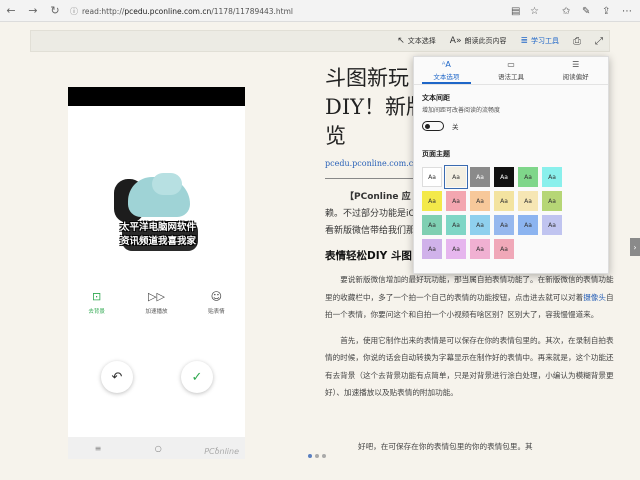  Describe the element at coordinates (511, 77) in the screenshot. I see `tab-grammar-tools-label: 语法工具` at that location.